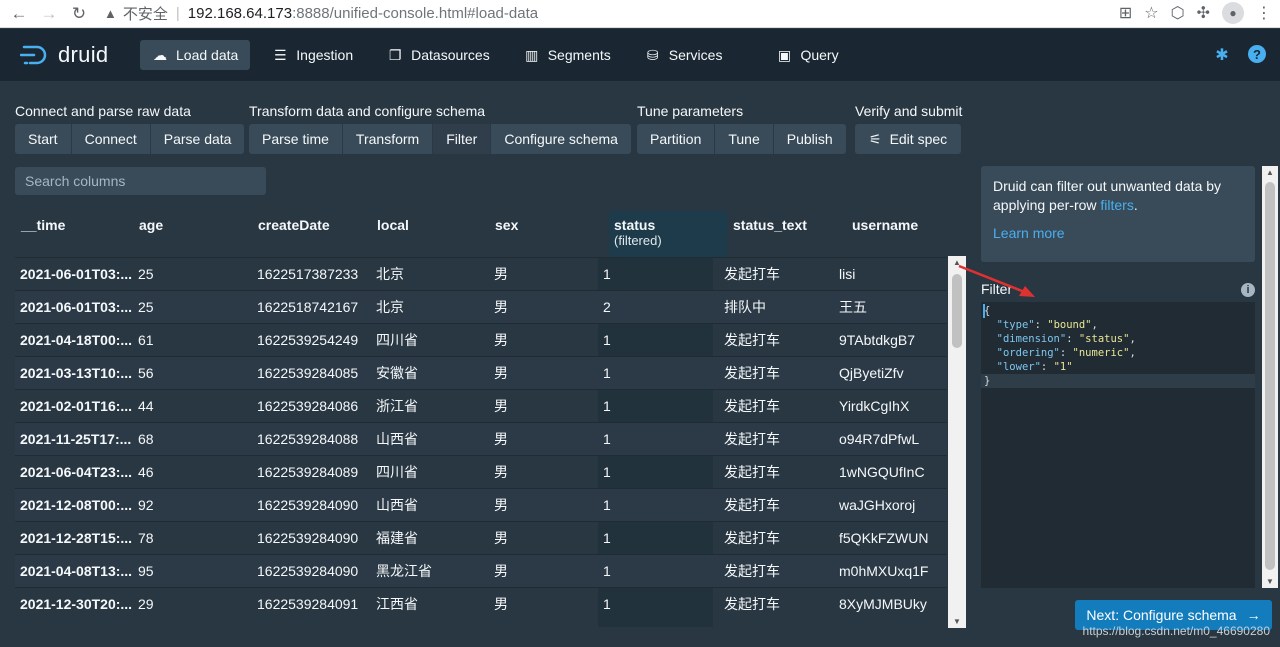 The image size is (1280, 647). Describe the element at coordinates (308, 505) in the screenshot. I see `cell-createdate: 1622539284090` at that location.